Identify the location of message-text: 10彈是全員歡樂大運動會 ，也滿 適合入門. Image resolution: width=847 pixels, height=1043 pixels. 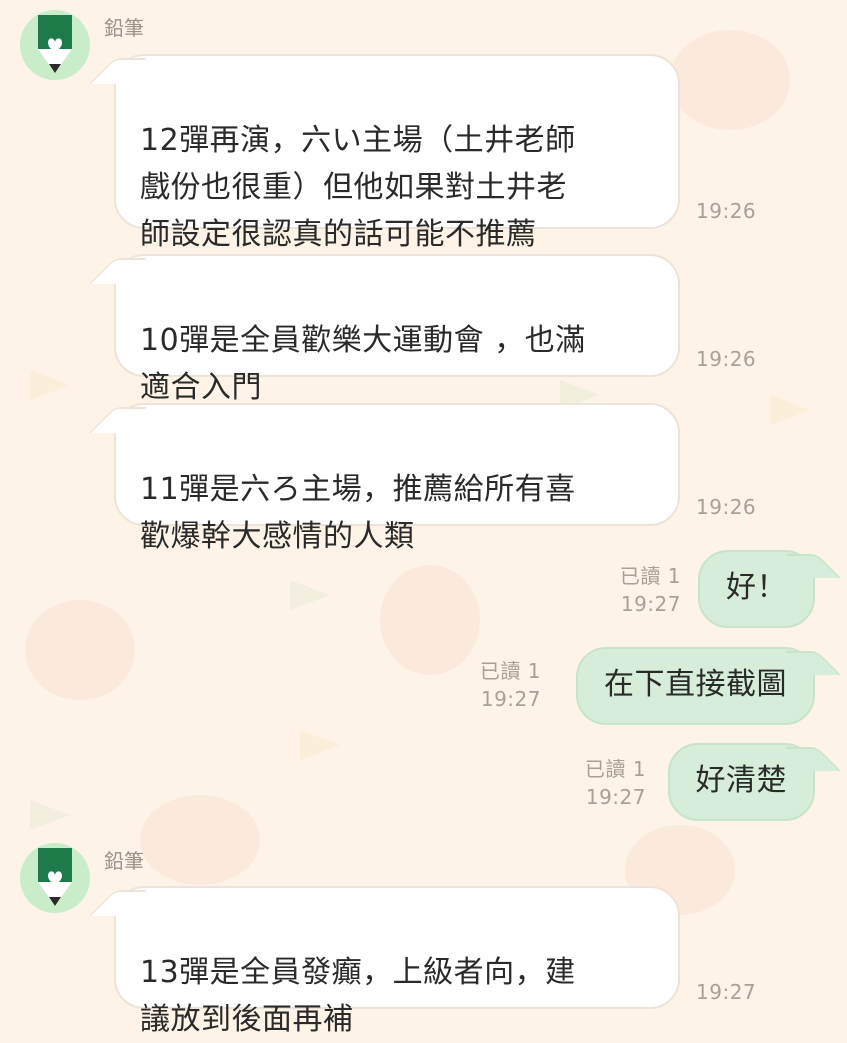
(363, 364).